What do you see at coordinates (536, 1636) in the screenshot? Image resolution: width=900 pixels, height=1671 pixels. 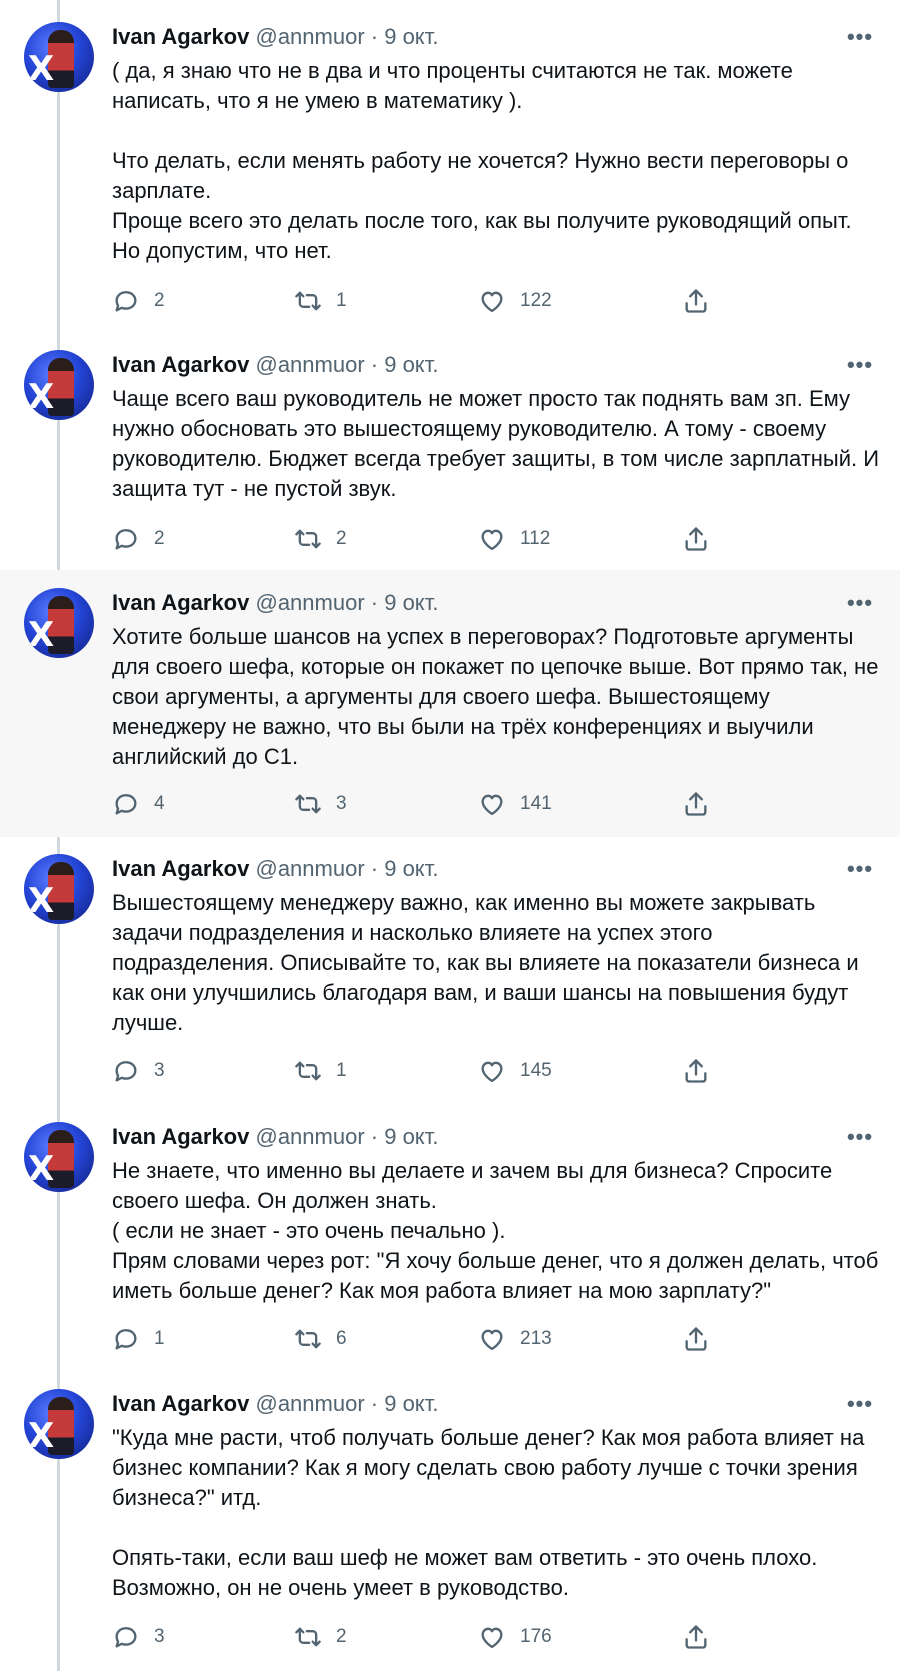 I see `like-count: 176` at bounding box center [536, 1636].